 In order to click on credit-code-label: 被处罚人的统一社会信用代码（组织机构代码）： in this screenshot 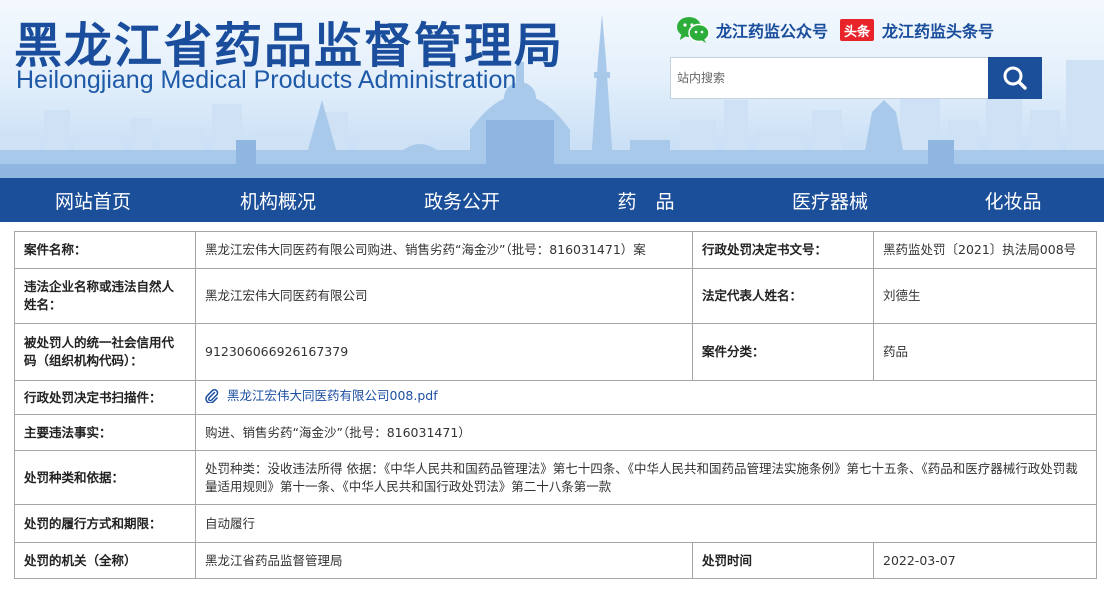, I will do `click(105, 352)`.